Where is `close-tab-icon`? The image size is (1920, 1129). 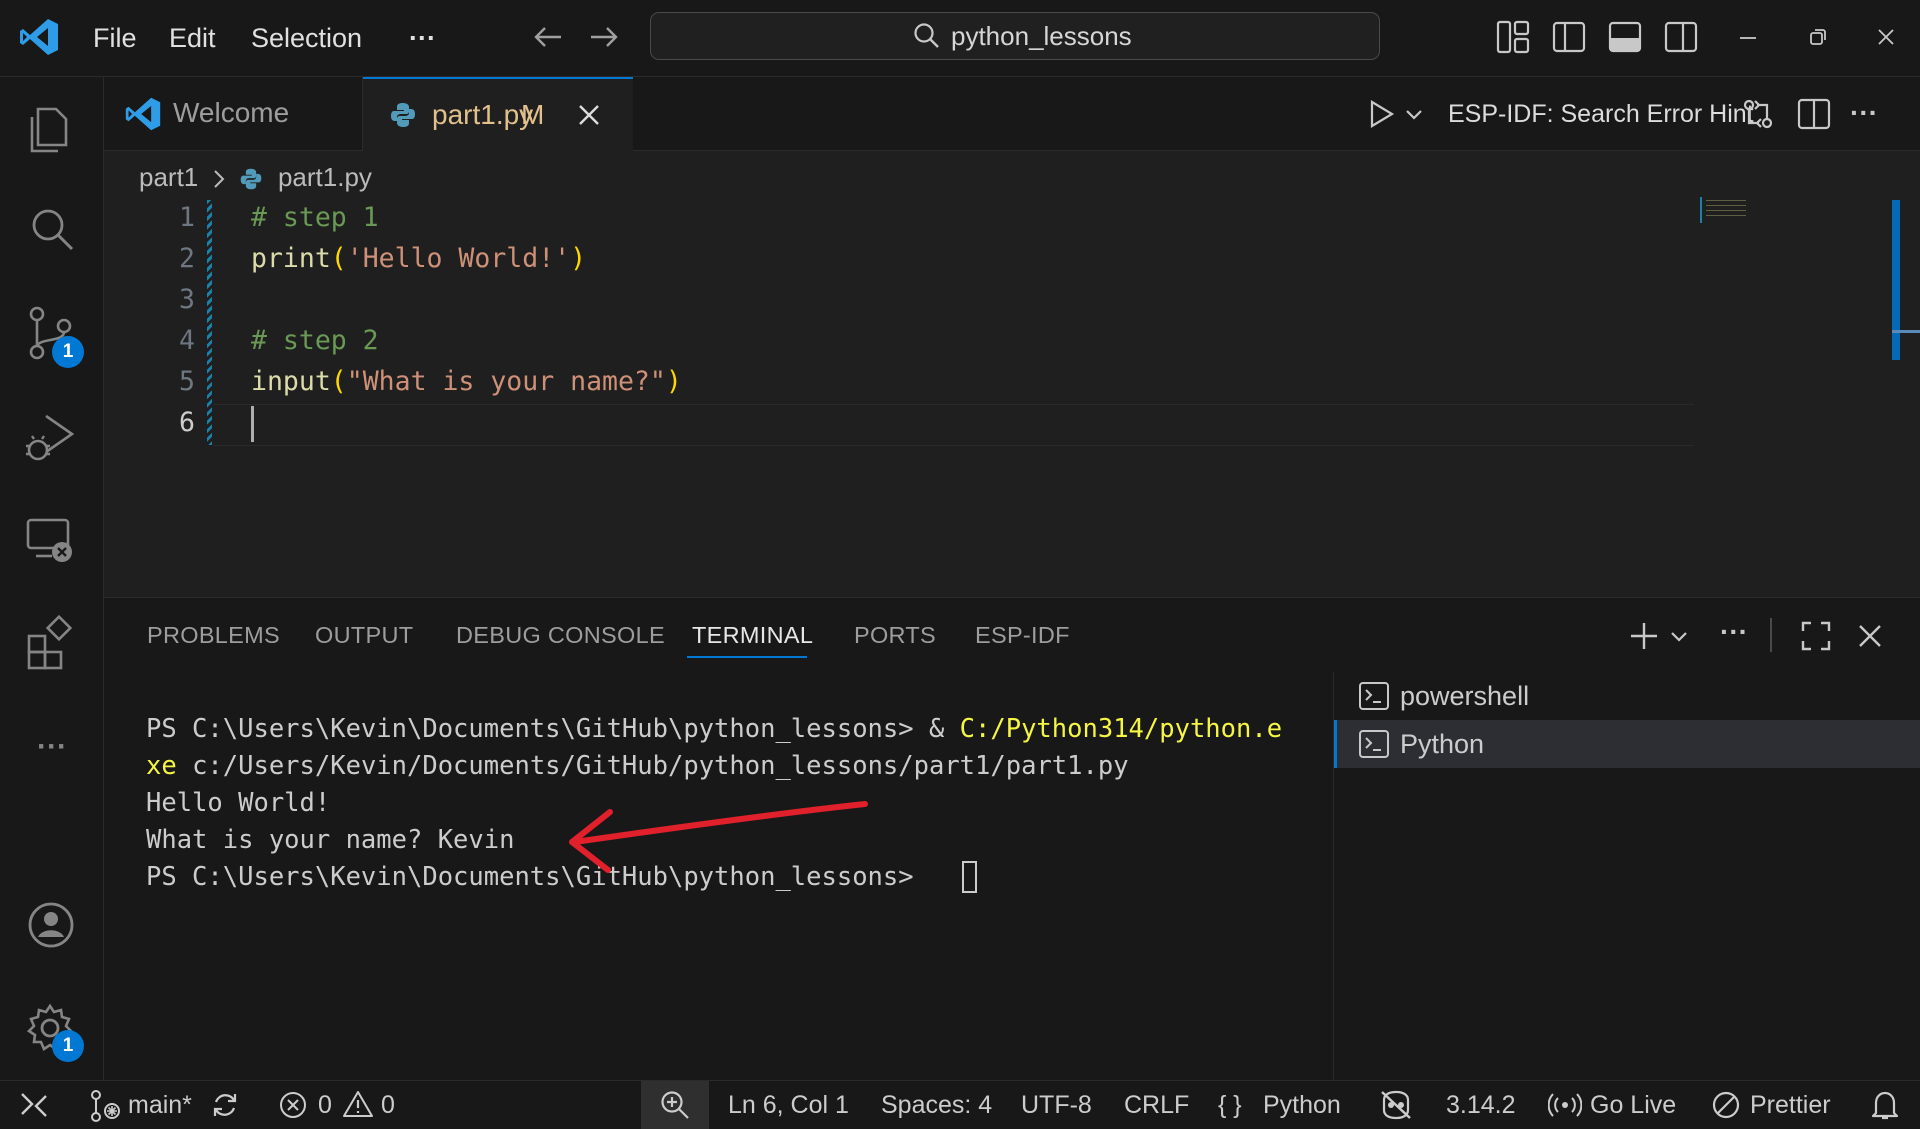 close-tab-icon is located at coordinates (589, 115).